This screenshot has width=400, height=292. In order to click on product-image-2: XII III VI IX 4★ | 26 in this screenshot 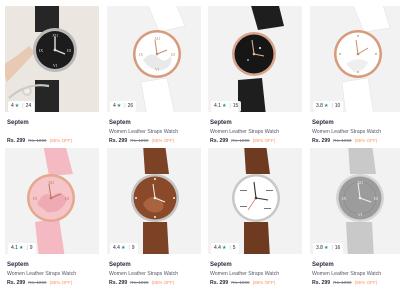, I will do `click(154, 59)`.